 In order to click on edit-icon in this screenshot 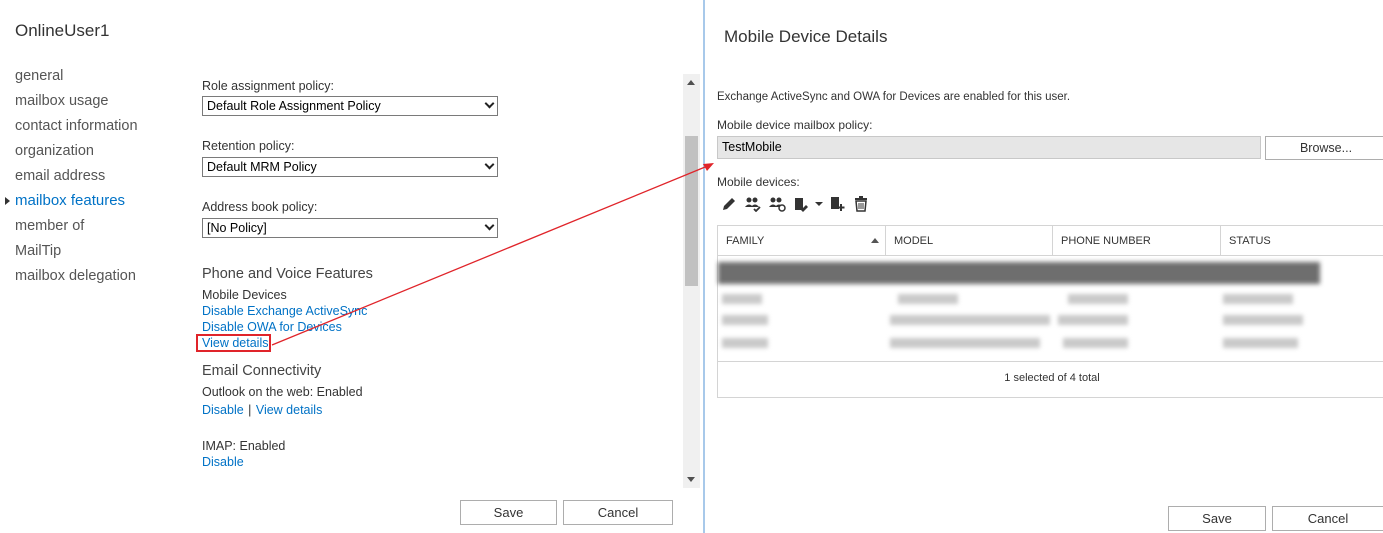, I will do `click(729, 204)`.